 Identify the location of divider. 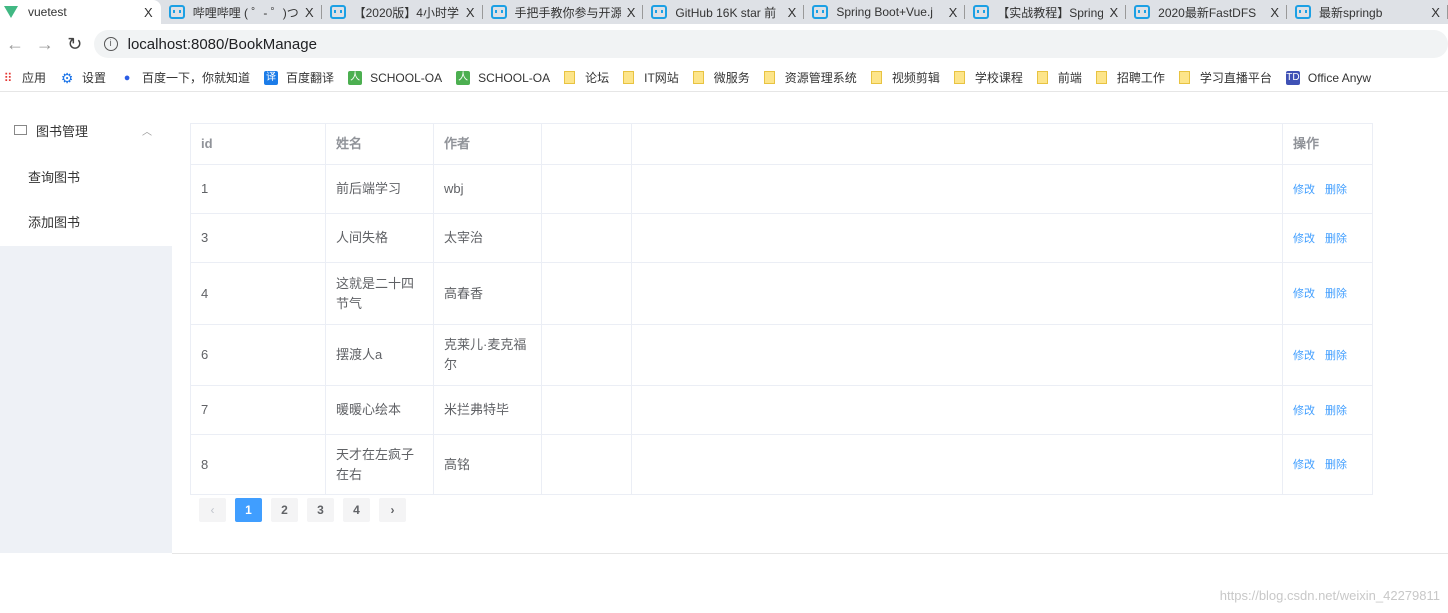
(810, 553).